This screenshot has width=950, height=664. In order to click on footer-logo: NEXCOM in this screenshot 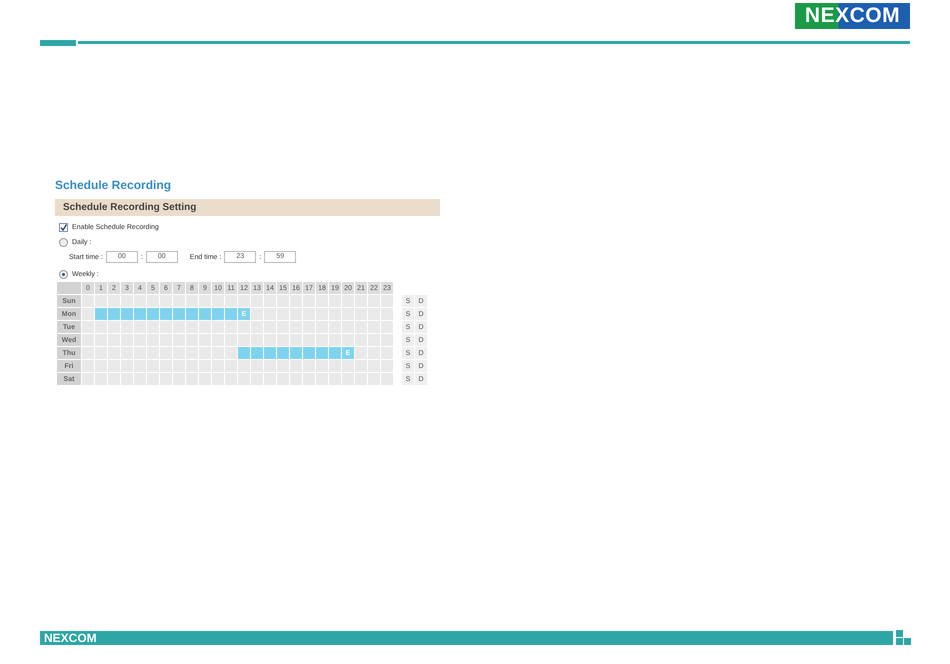, I will do `click(70, 637)`.